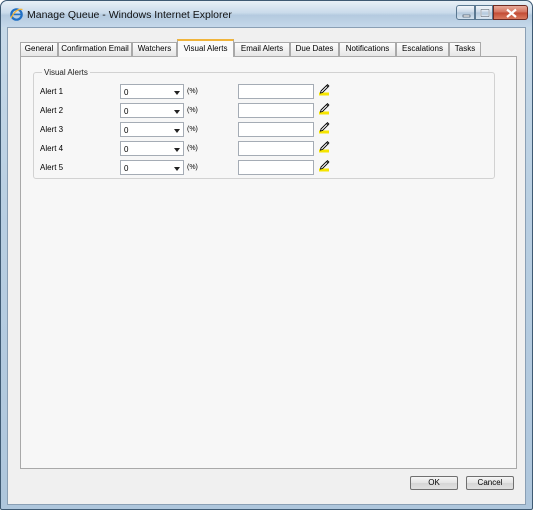 The image size is (533, 510). What do you see at coordinates (52, 129) in the screenshot?
I see `alert-label: Alert 3` at bounding box center [52, 129].